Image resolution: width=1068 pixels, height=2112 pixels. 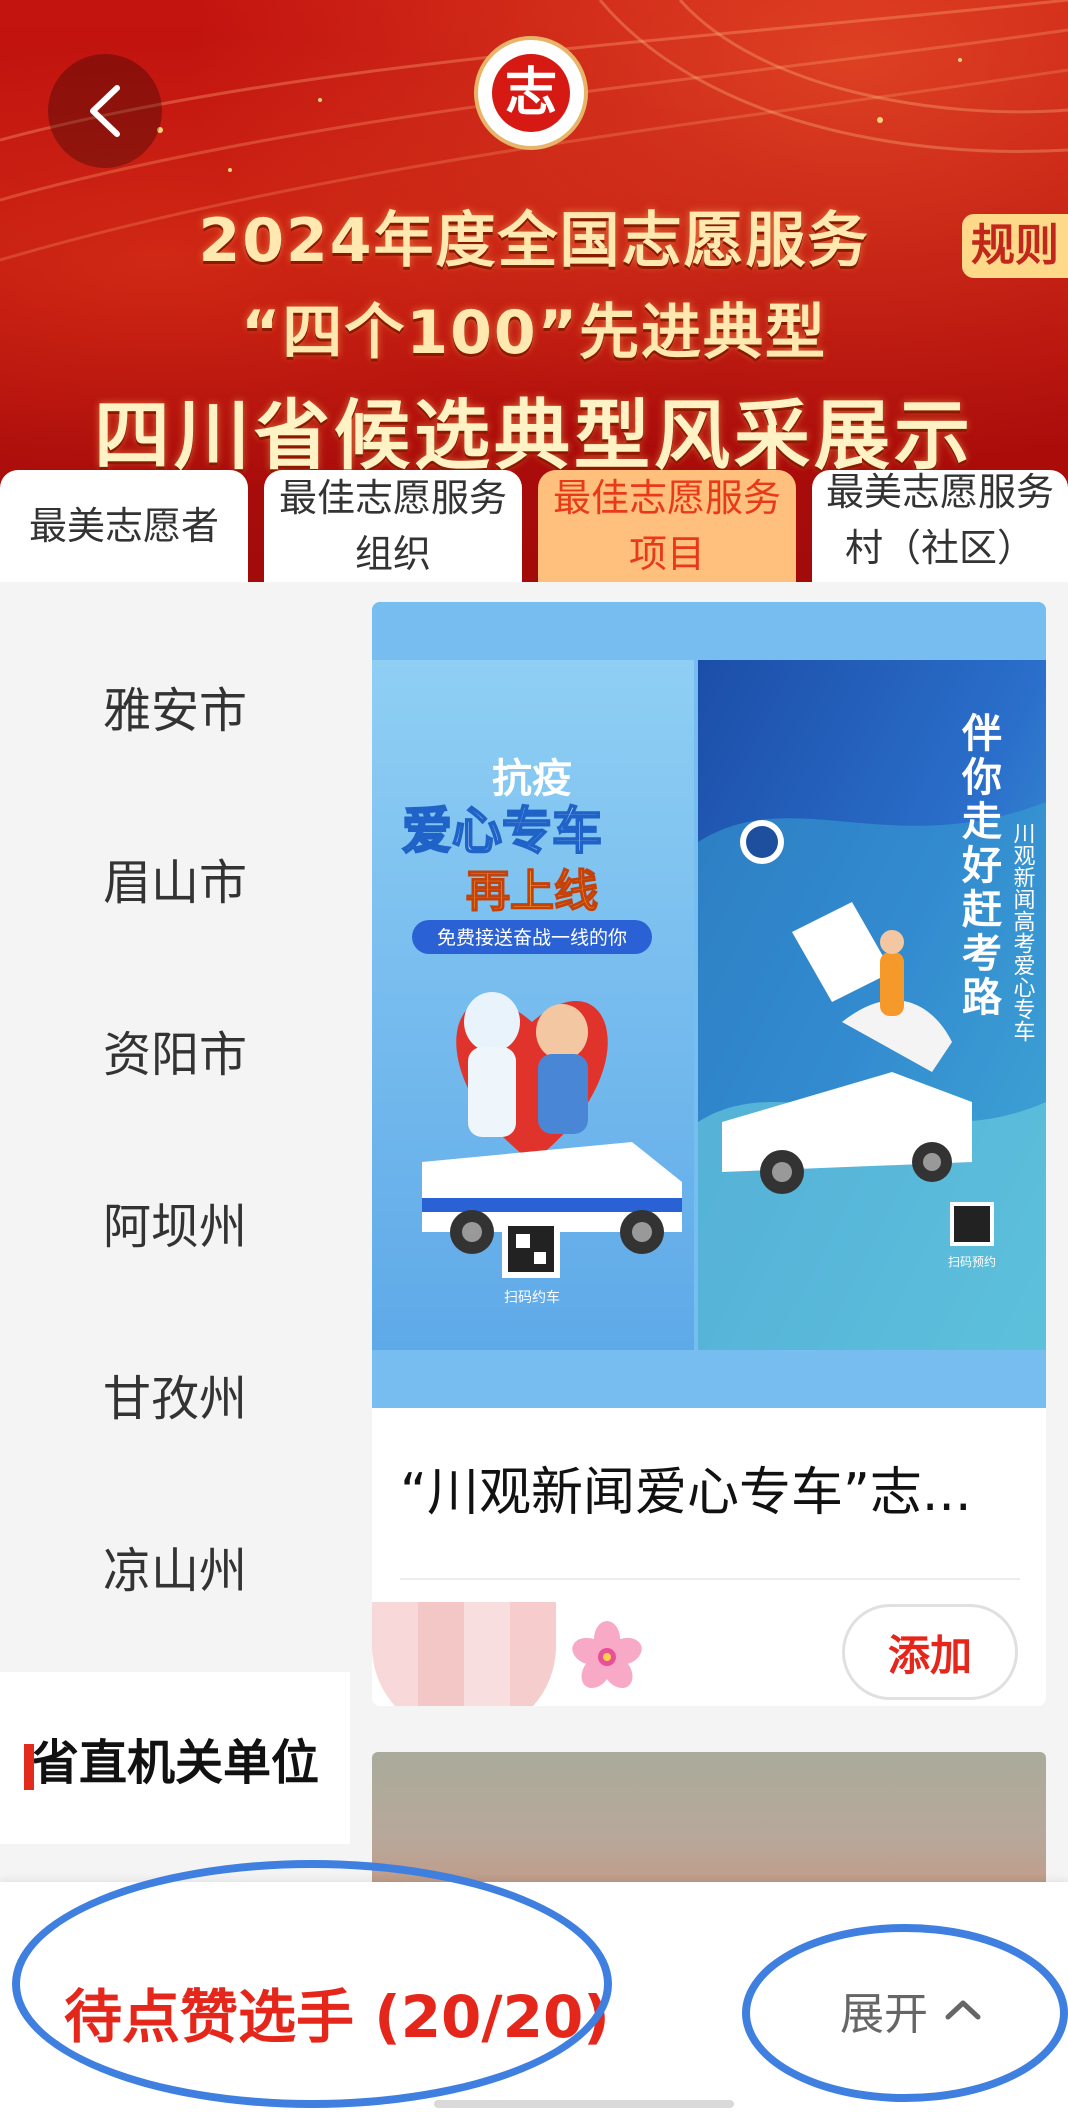 I want to click on tab-label: 最美志愿服务村（社区）, so click(x=939, y=520).